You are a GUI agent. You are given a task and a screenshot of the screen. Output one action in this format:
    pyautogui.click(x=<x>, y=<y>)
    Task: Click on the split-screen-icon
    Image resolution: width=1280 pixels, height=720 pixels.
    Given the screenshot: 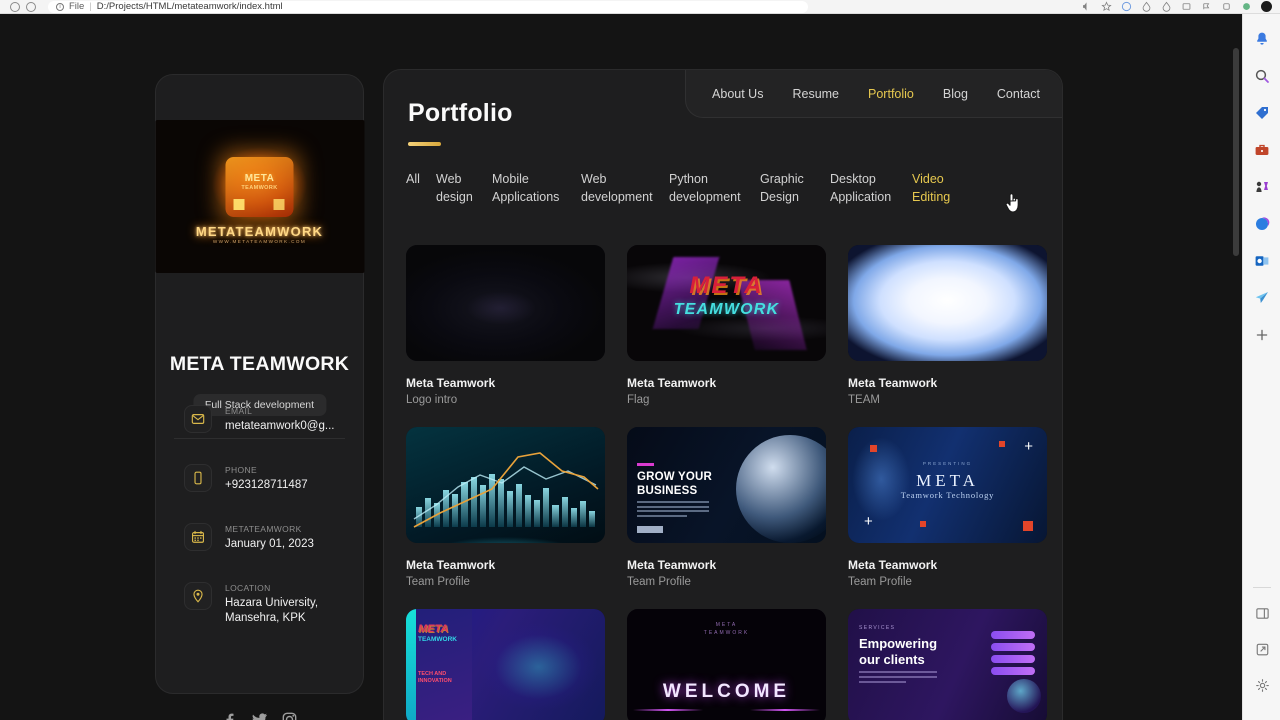 What is the action you would take?
    pyautogui.click(x=1146, y=6)
    